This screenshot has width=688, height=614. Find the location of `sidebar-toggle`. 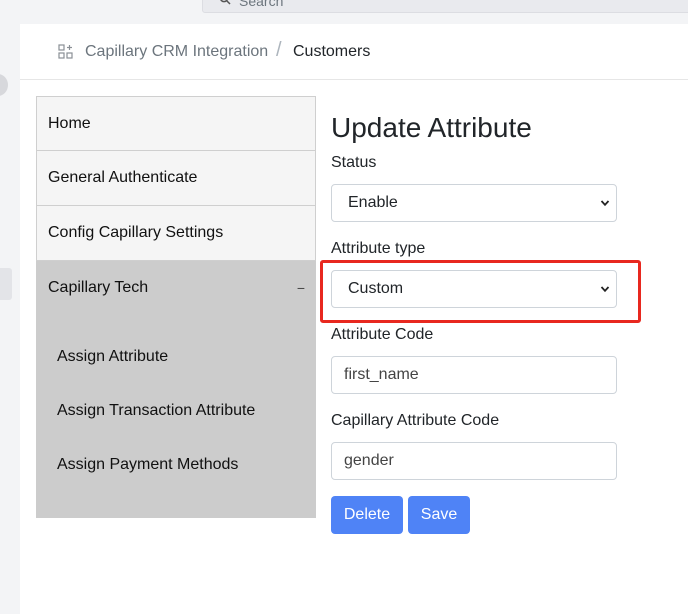

sidebar-toggle is located at coordinates (4, 85).